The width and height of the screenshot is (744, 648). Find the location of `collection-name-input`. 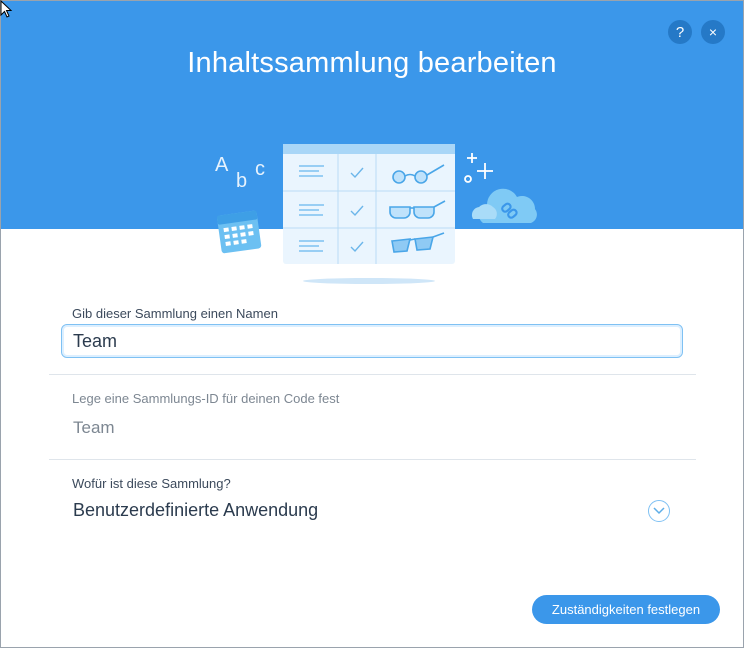

collection-name-input is located at coordinates (372, 341).